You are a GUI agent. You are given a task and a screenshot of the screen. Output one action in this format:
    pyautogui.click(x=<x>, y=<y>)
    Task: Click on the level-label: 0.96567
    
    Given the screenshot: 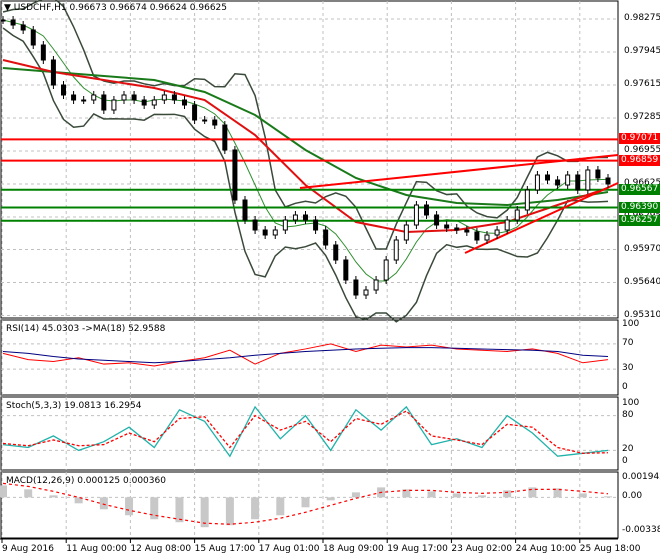 What is the action you would take?
    pyautogui.click(x=639, y=189)
    